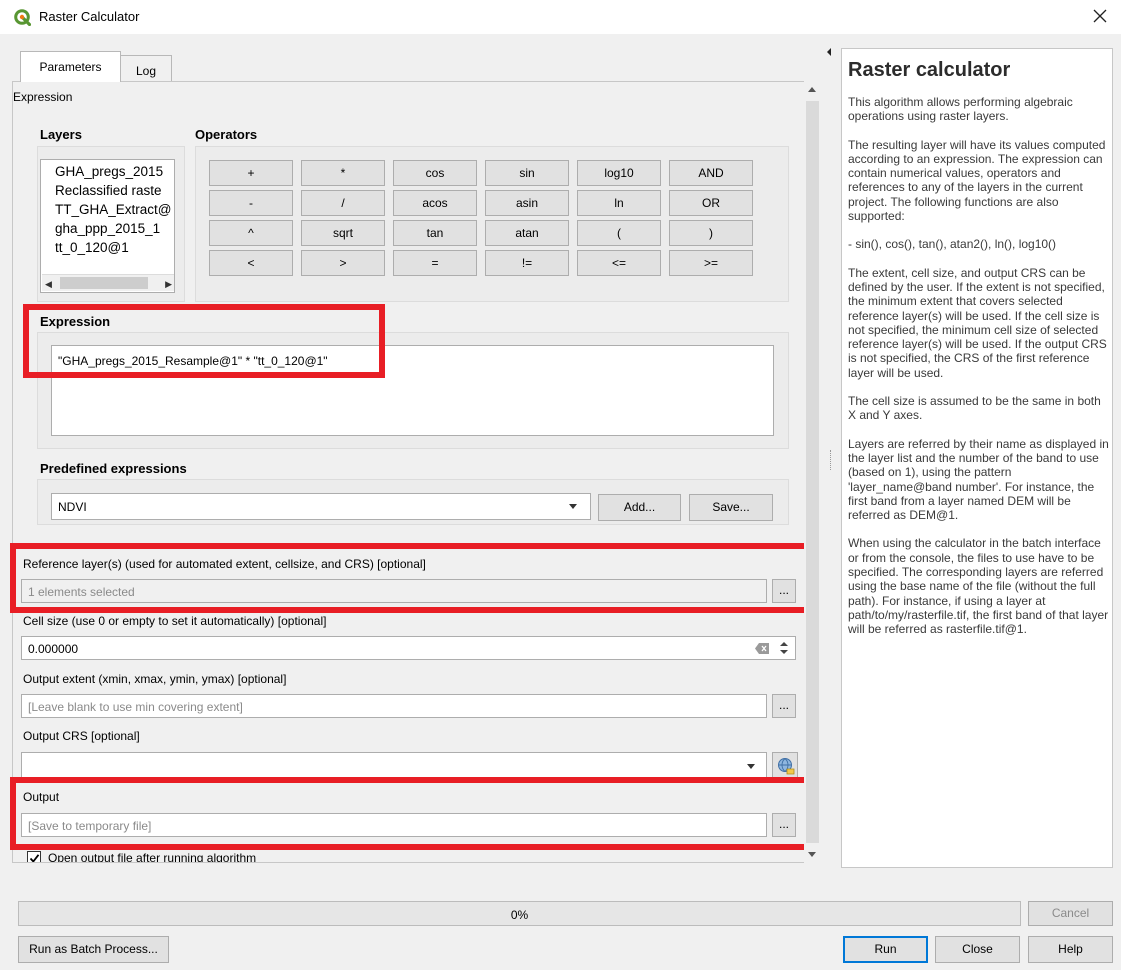  Describe the element at coordinates (711, 173) in the screenshot. I see `operator-button: AND` at that location.